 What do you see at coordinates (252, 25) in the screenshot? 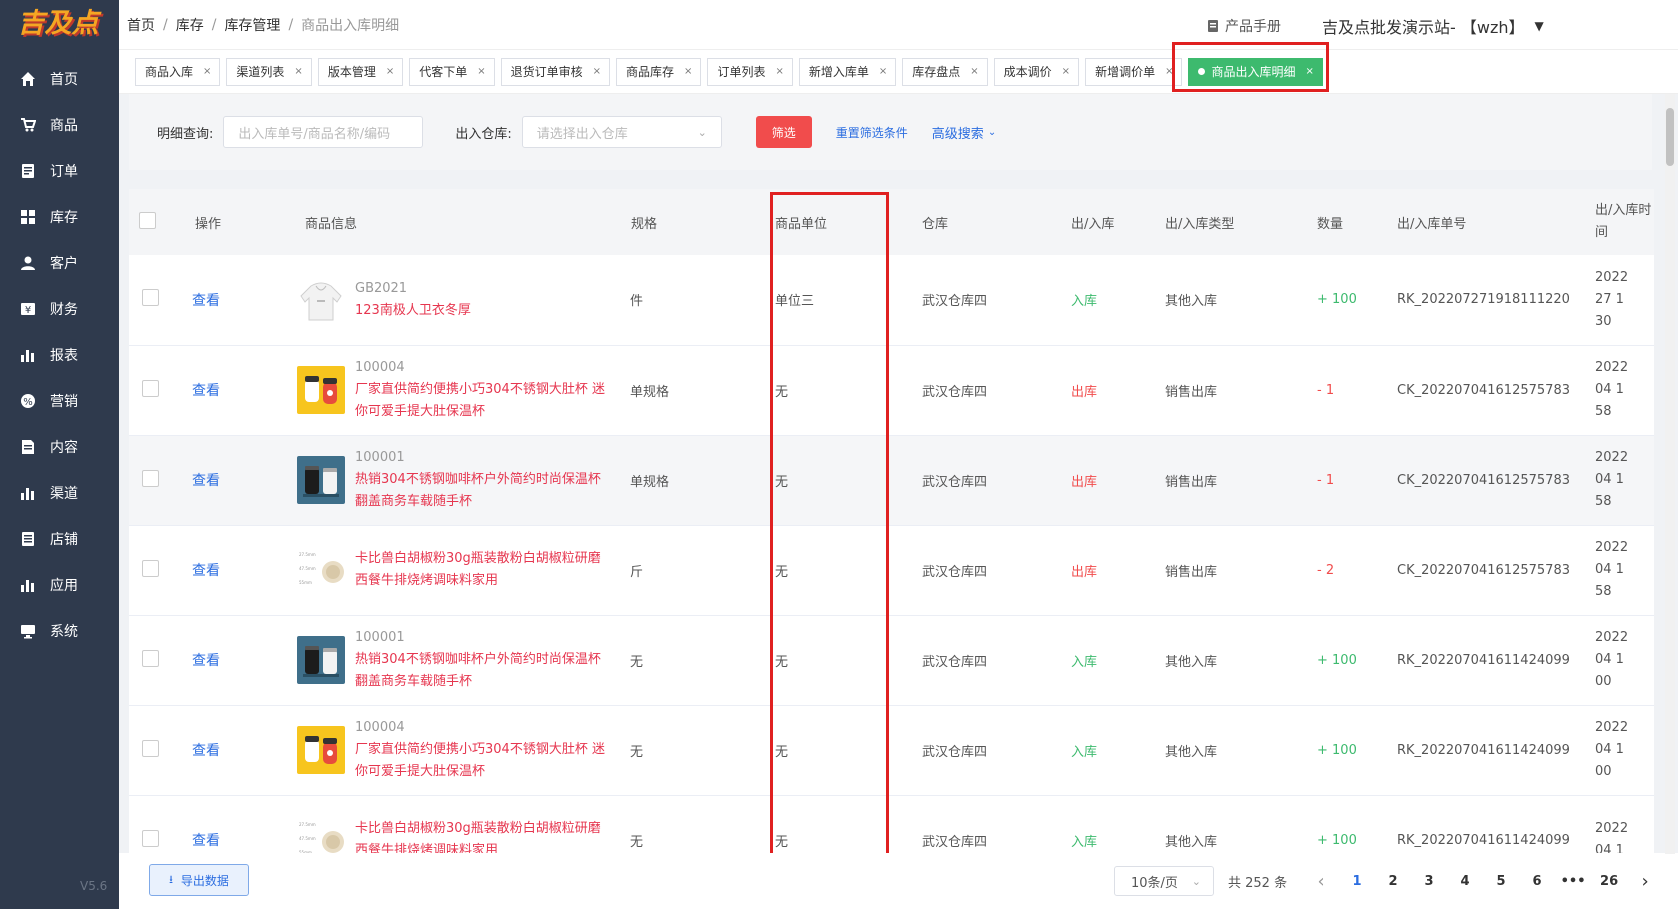
I see `breadcrumb-stock-manage: 库存管理` at bounding box center [252, 25].